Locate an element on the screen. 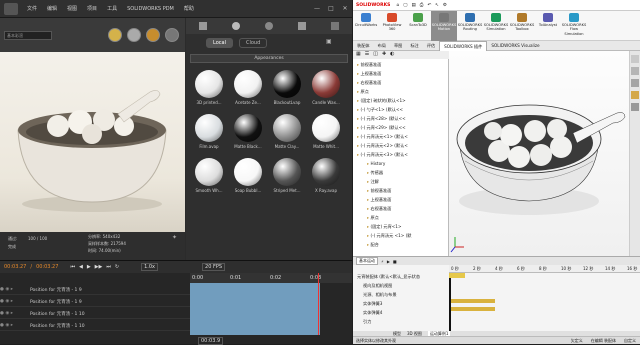  render-mode-icon is located at coordinates (115, 35).